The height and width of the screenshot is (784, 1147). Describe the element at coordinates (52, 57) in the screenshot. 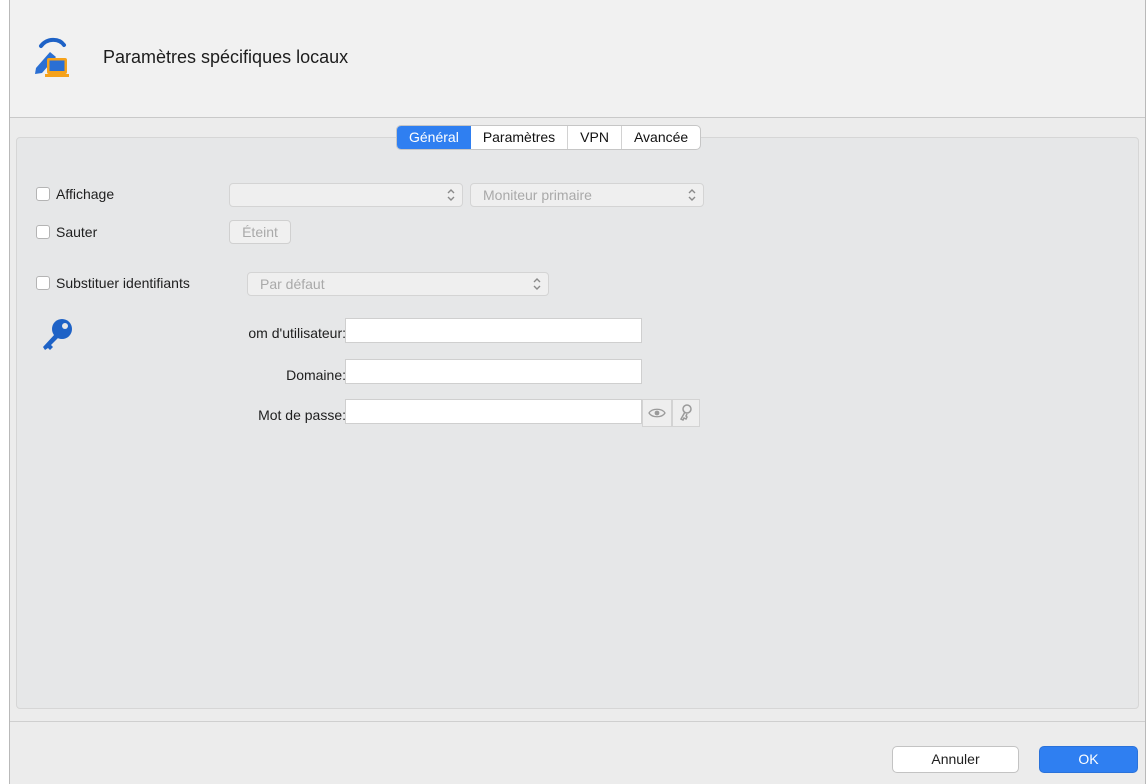

I see `remote-desktop-icon` at that location.